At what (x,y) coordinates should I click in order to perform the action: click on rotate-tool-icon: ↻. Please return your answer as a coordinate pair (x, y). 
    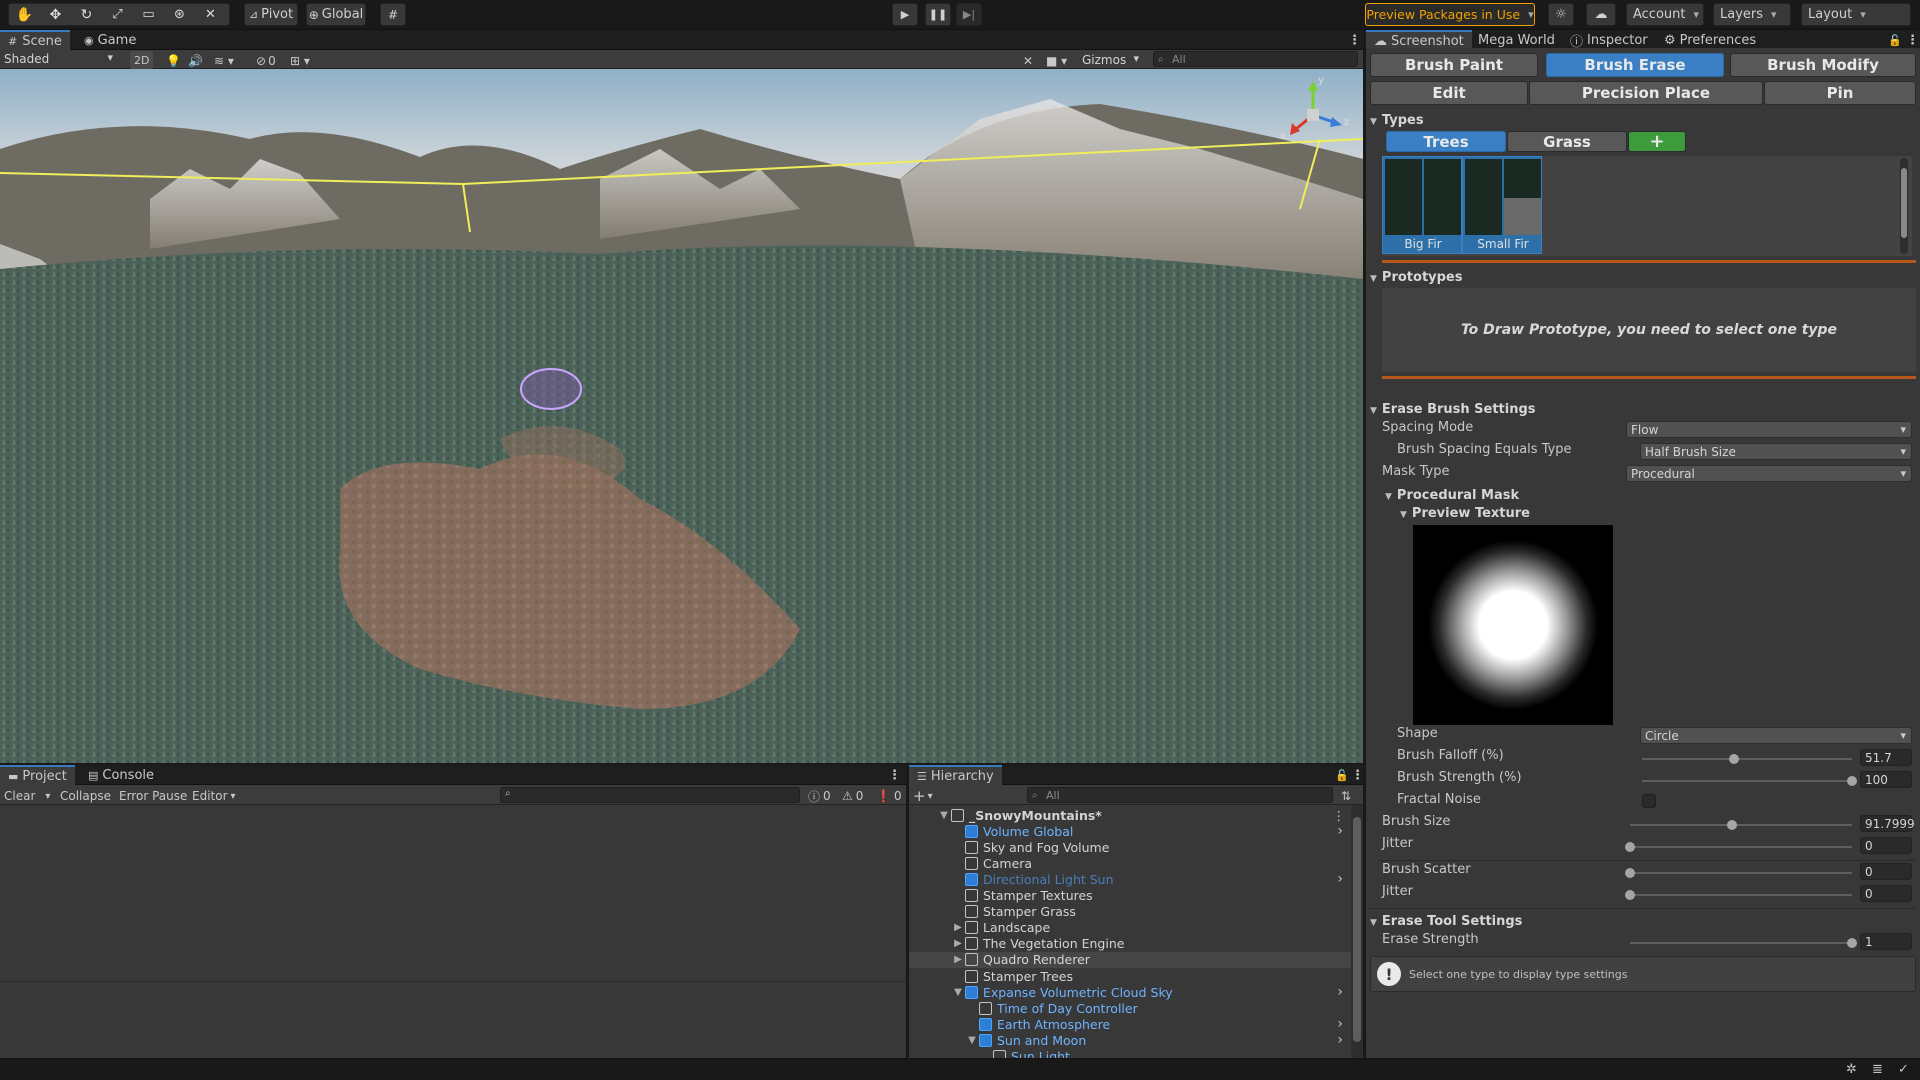
    Looking at the image, I should click on (86, 14).